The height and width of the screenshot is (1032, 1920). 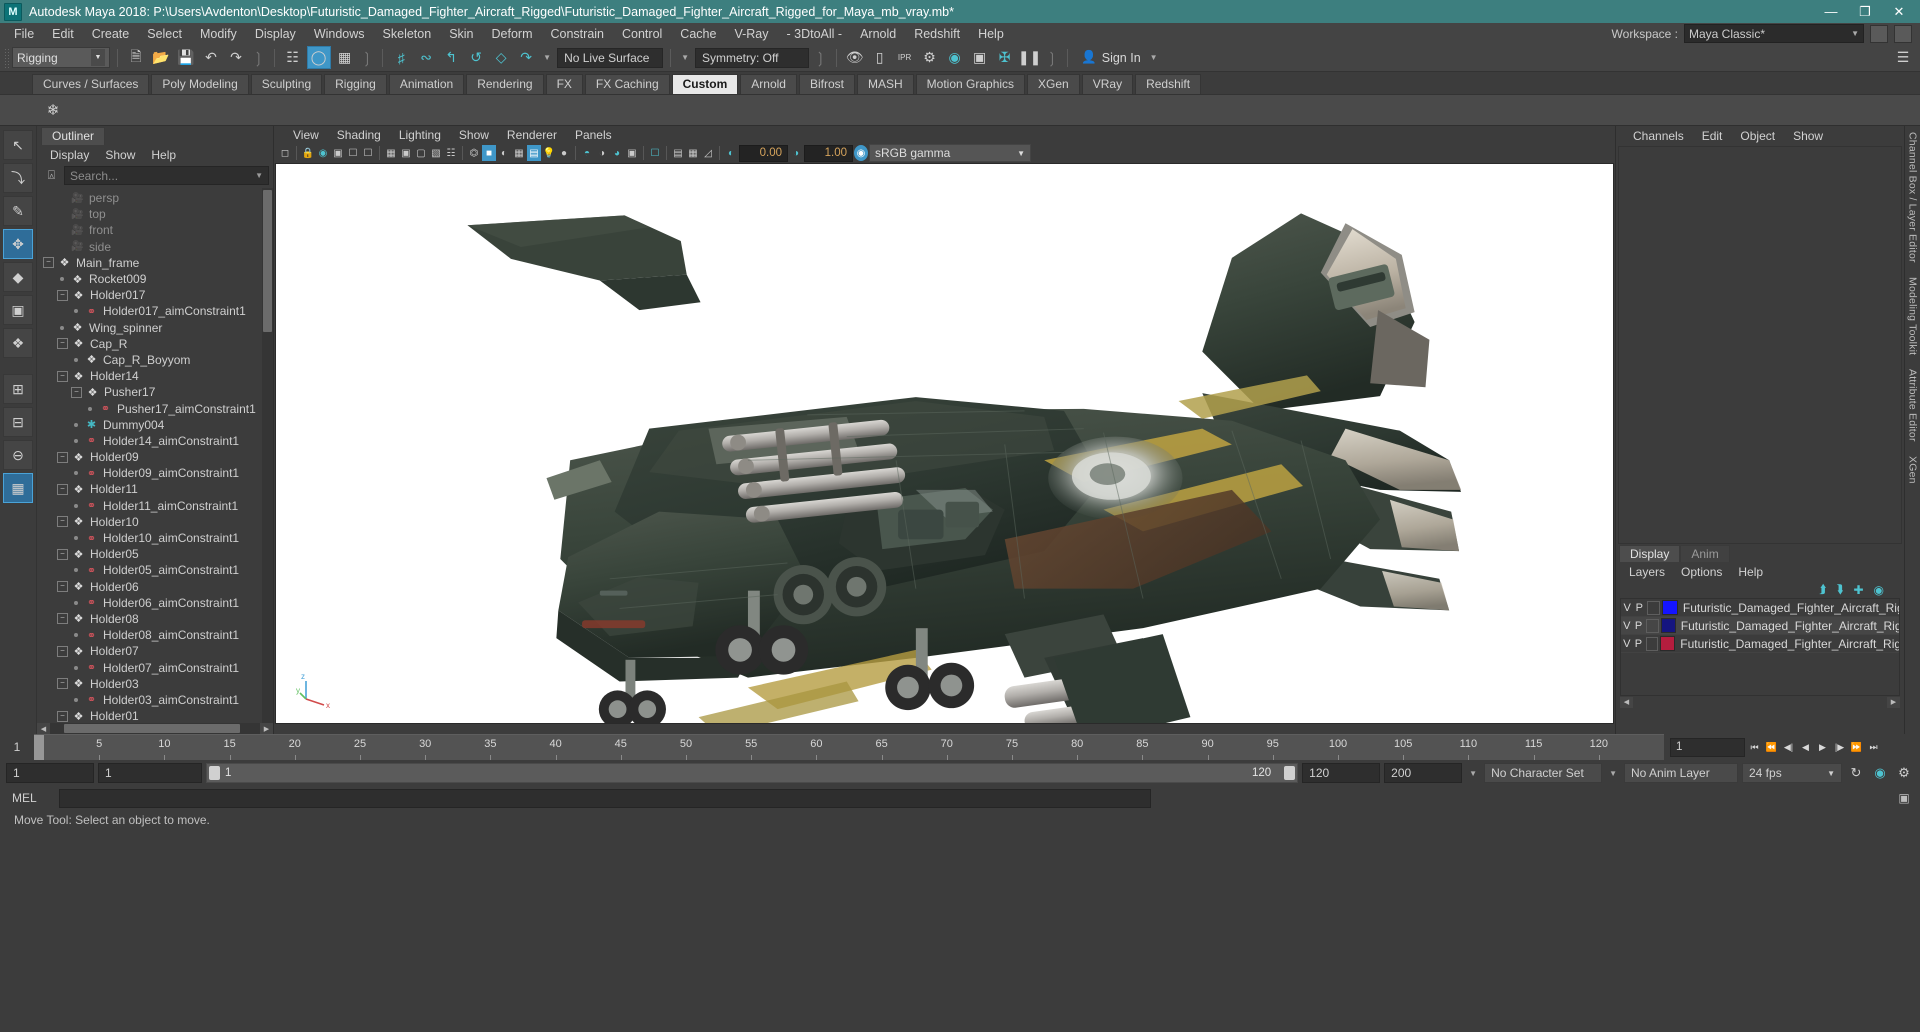 I want to click on select-by-object-icon: ◯, so click(x=318, y=57).